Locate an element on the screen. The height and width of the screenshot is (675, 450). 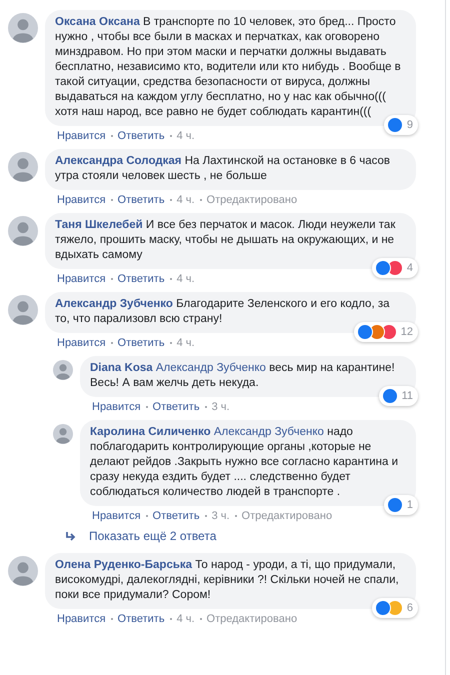
reaction-count: 12 is located at coordinates (406, 332).